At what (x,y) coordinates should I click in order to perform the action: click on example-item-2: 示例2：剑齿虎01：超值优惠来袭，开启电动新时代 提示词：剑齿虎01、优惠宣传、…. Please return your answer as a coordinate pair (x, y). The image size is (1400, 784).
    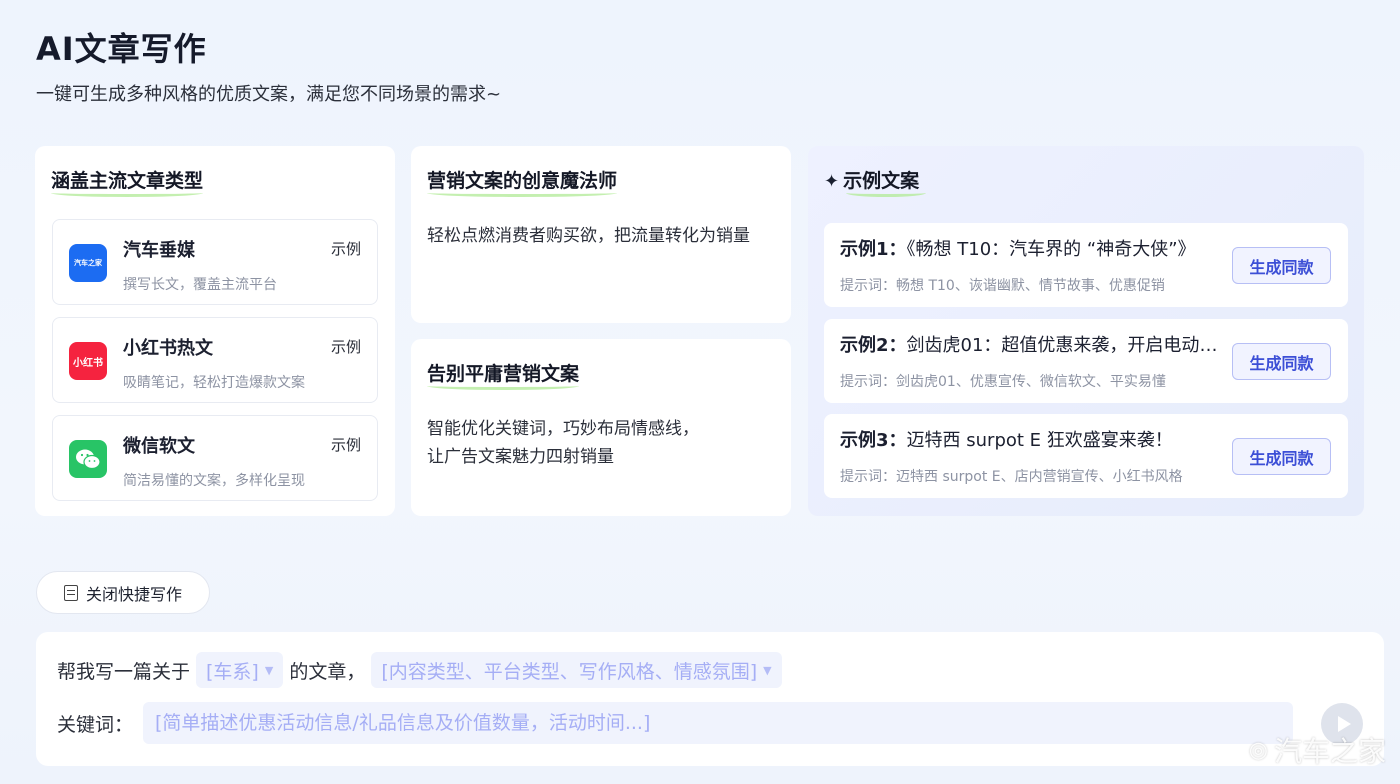
    Looking at the image, I should click on (1086, 361).